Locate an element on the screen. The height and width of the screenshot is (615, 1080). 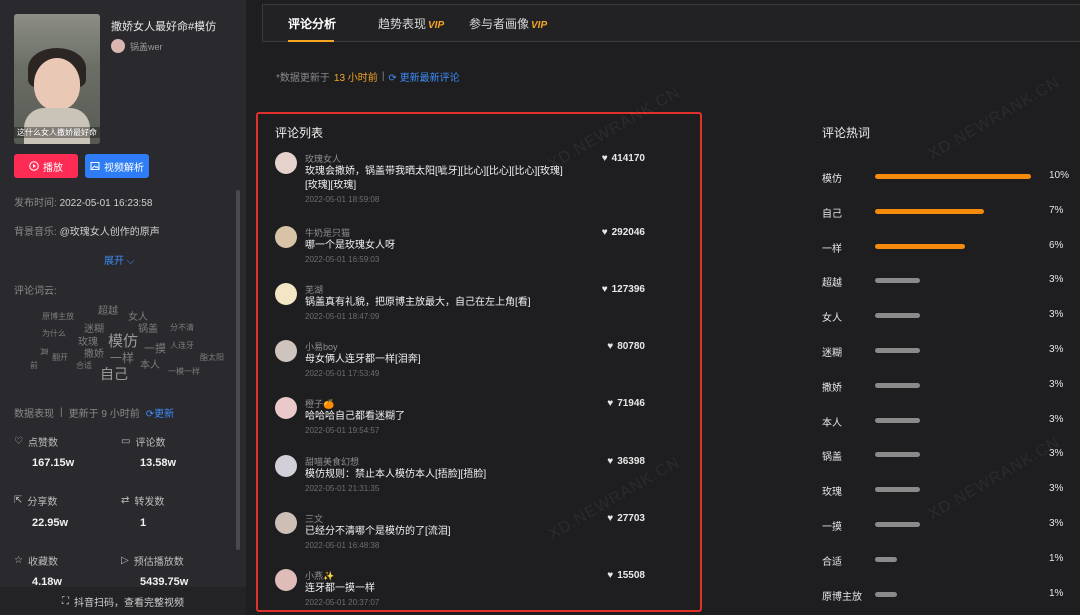
cloud-word: 真 is located at coordinates (44, 351).